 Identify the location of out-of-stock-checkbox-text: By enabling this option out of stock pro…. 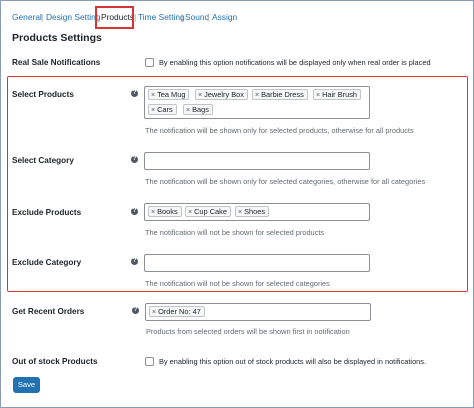
(293, 361).